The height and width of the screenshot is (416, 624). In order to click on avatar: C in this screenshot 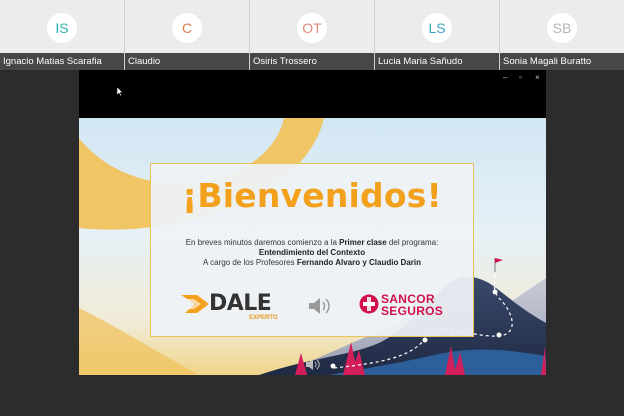, I will do `click(187, 28)`.